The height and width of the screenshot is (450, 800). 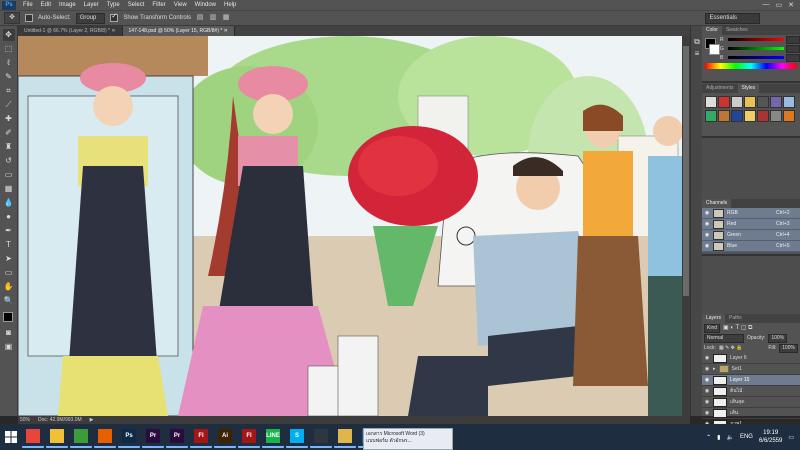 I want to click on color-picker-swatches, so click(x=712, y=48).